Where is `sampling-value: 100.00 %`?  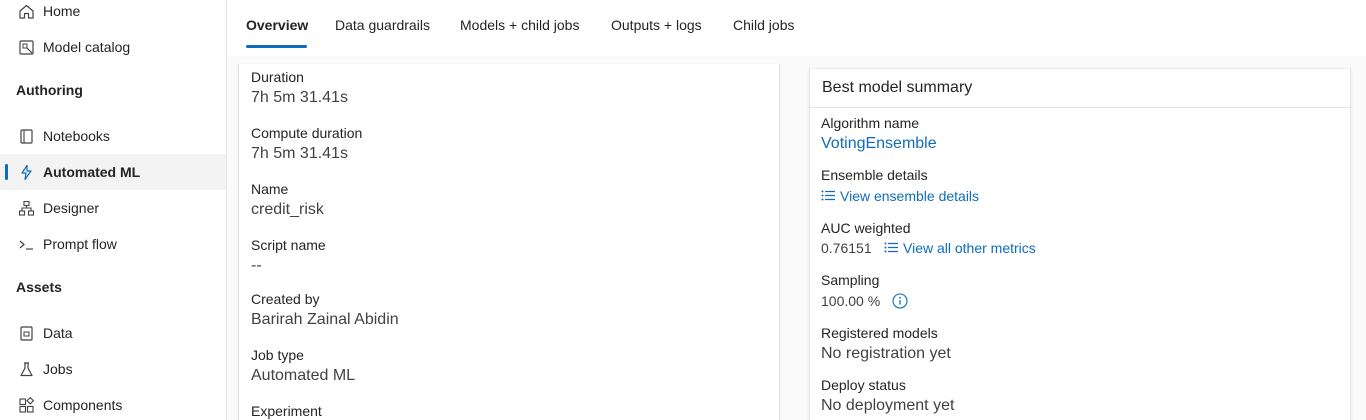 sampling-value: 100.00 % is located at coordinates (851, 301).